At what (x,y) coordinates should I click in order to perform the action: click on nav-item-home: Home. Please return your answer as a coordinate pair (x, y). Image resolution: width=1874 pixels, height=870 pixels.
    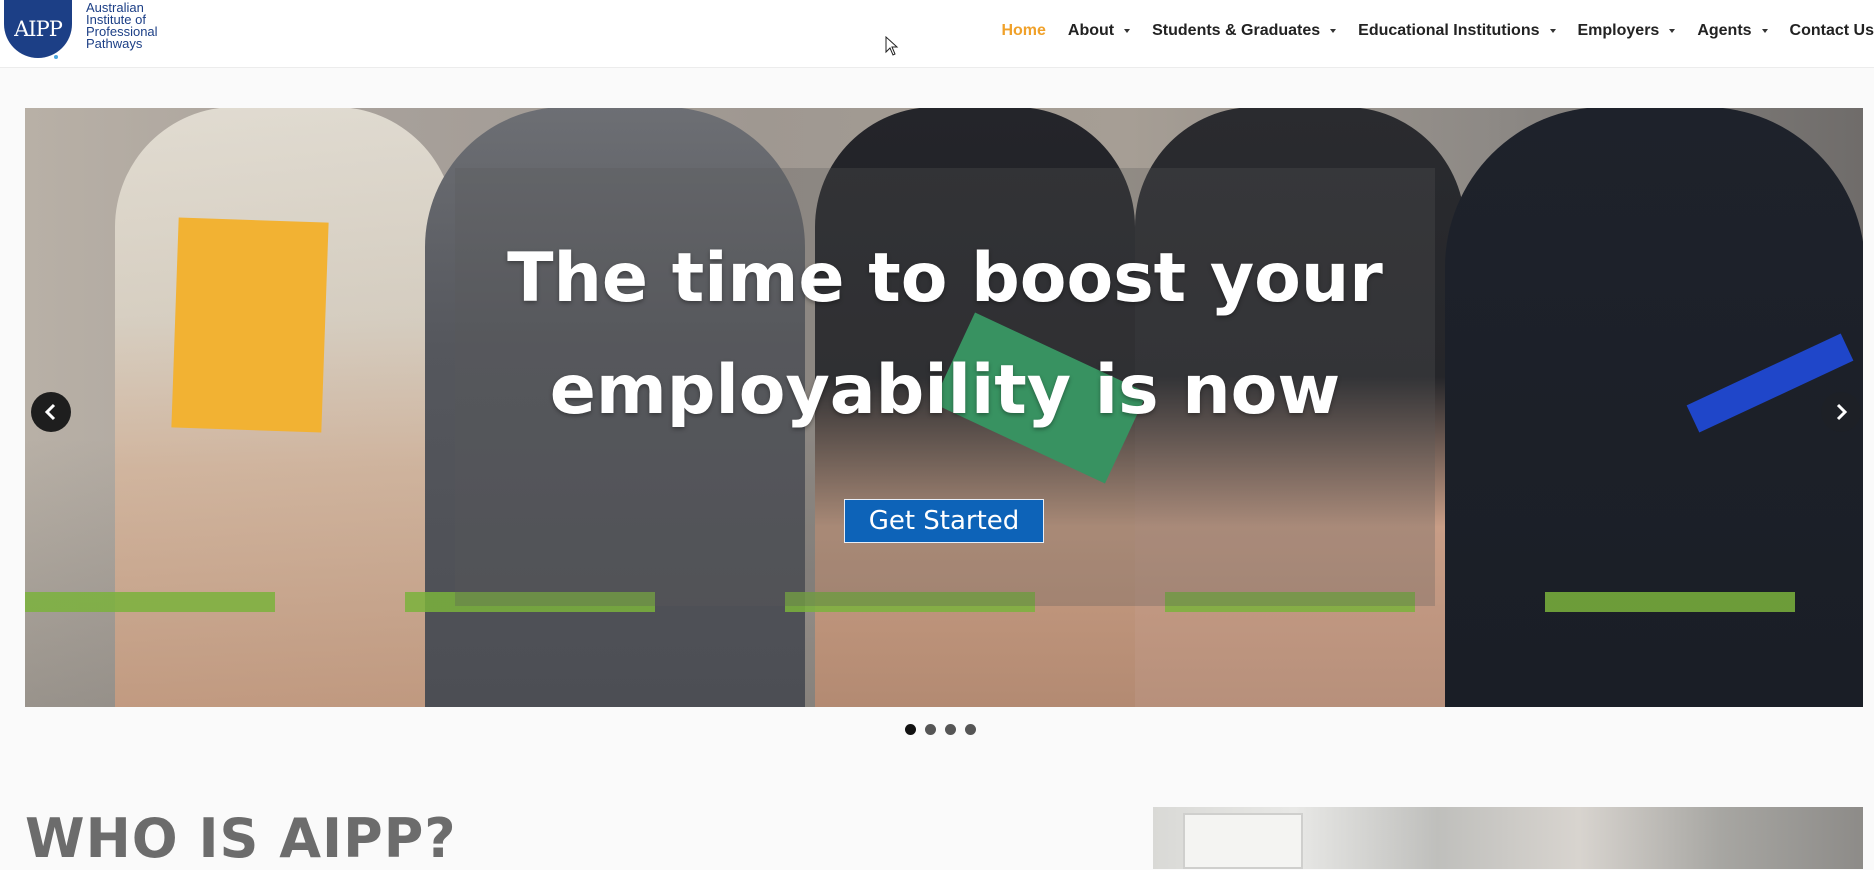
    Looking at the image, I should click on (1023, 31).